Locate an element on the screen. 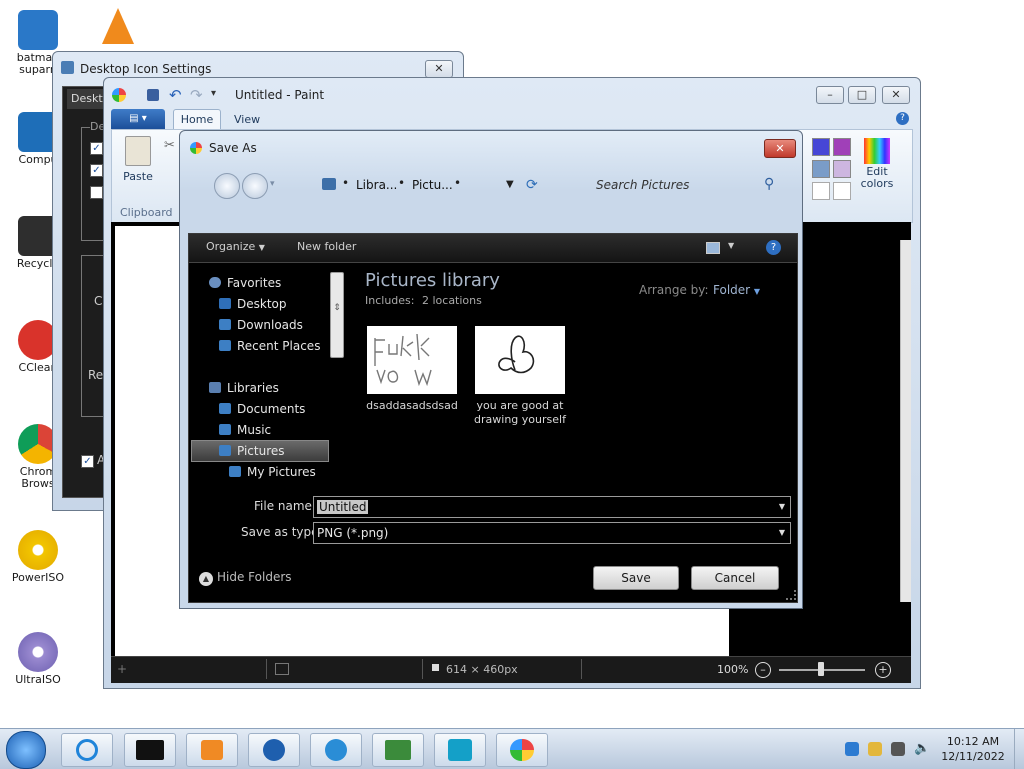  address-bar: • Libra... • Pictu... • ▼ is located at coordinates (433, 185).